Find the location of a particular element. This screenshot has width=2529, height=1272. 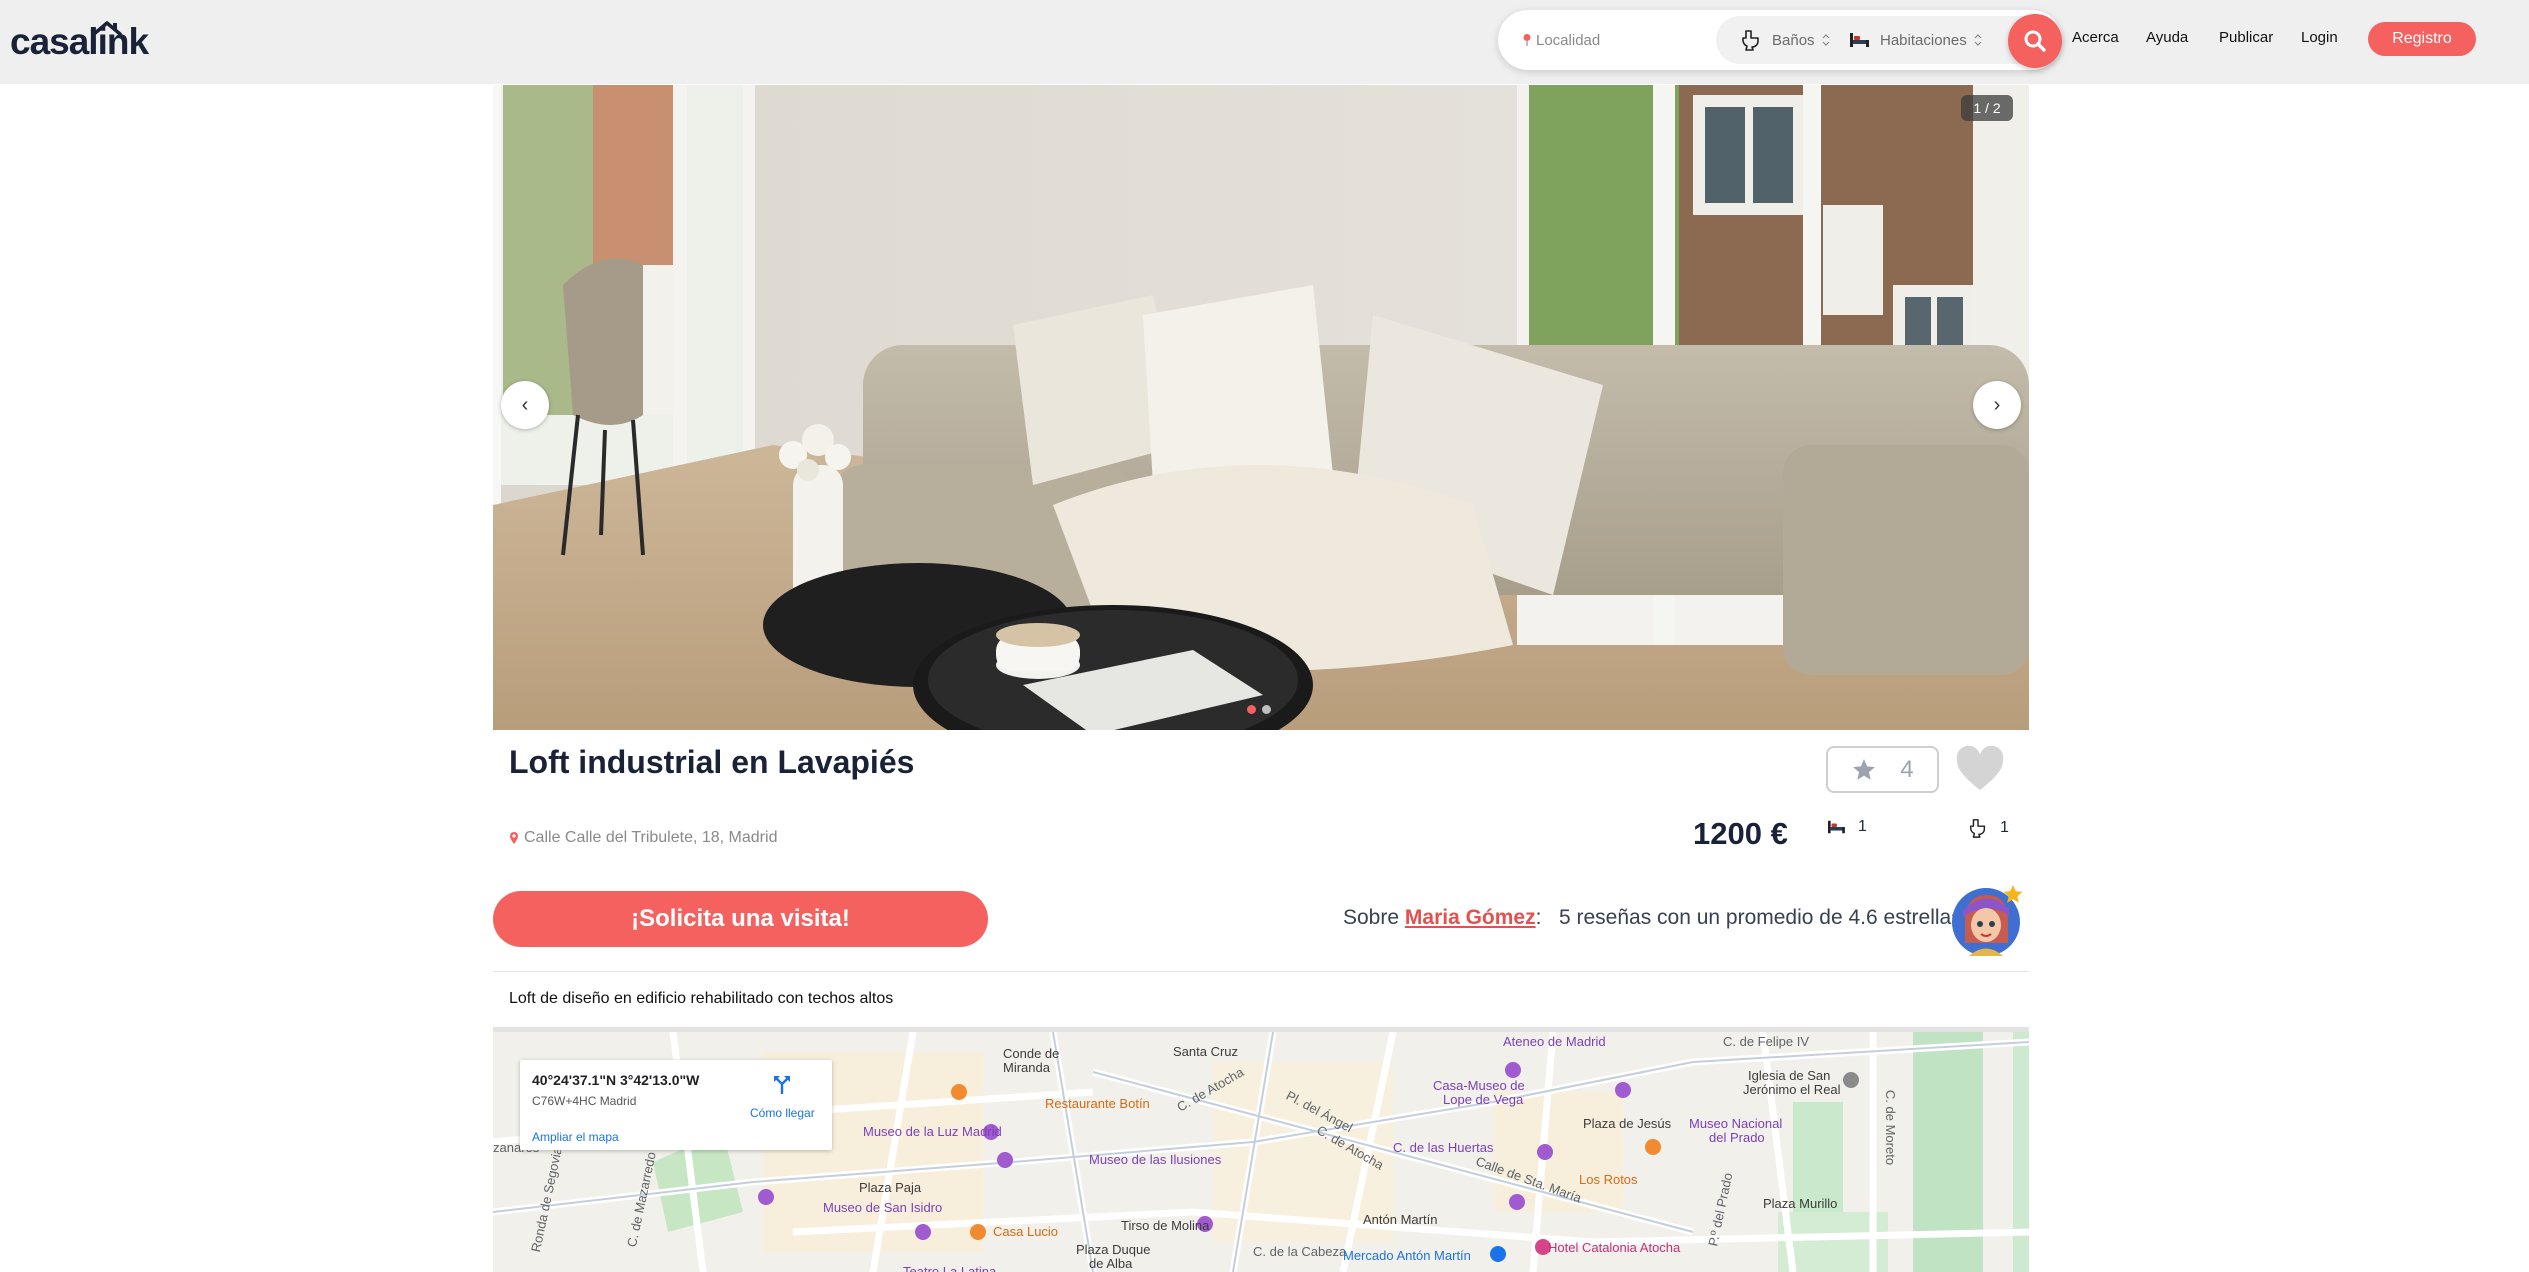

house-roof-icon is located at coordinates (107, 28).